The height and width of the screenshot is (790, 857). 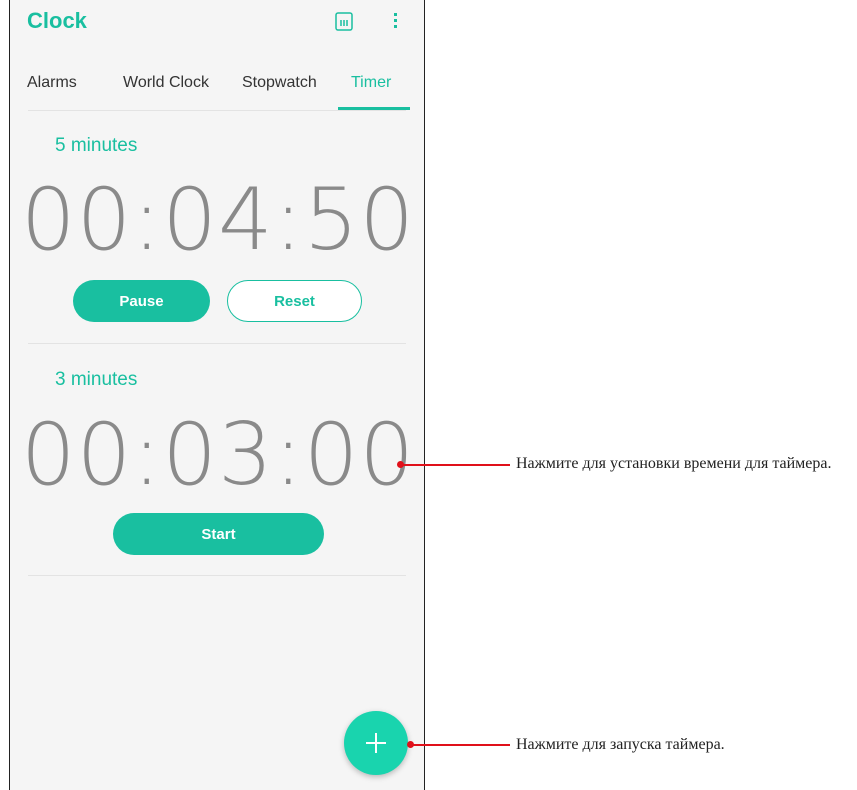 What do you see at coordinates (279, 83) in the screenshot?
I see `tab-stopwatch: Stopwatch` at bounding box center [279, 83].